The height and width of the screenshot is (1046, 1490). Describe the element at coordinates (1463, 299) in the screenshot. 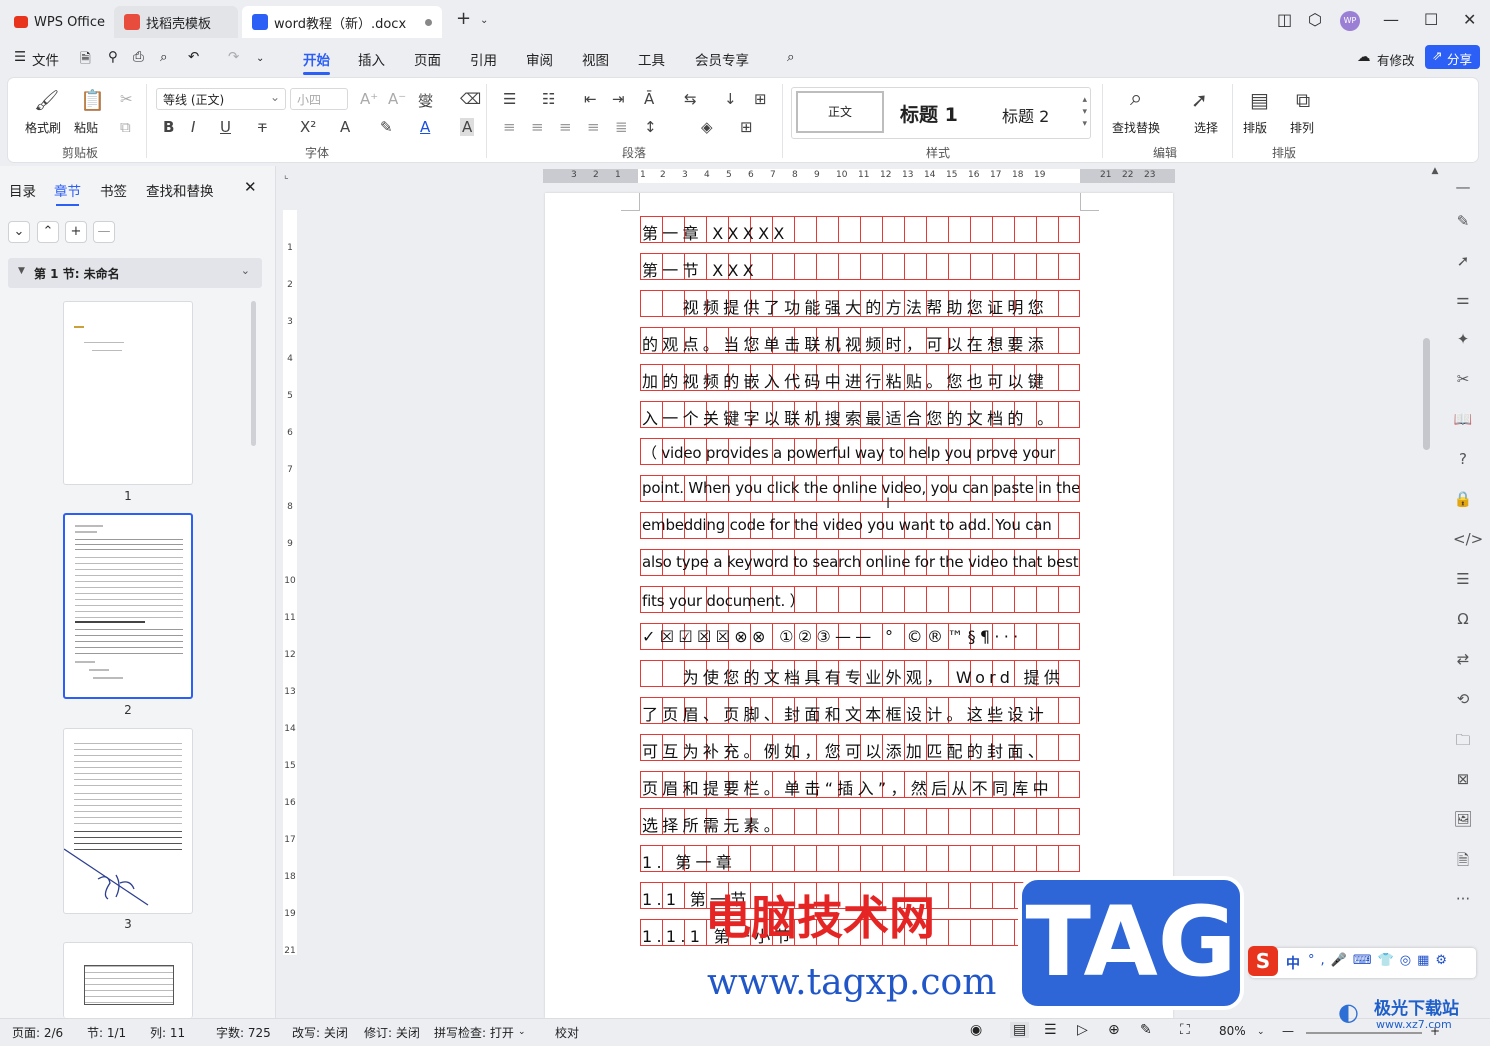

I see `settings-sliders-icon: ⚌` at that location.